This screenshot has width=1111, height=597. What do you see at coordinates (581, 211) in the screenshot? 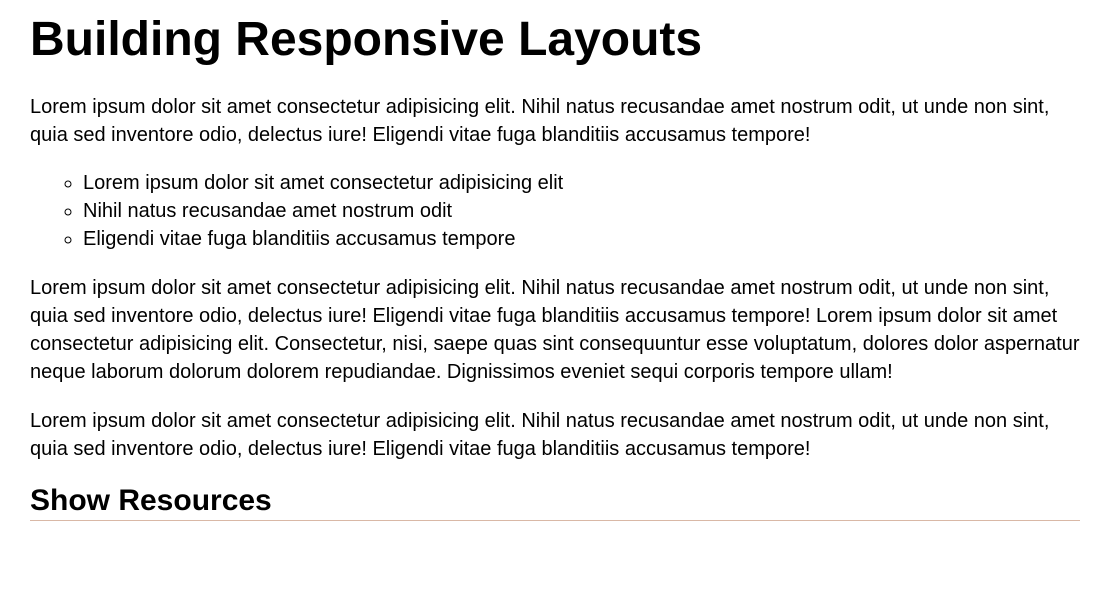
I see `list-item: Nihil natus recusandae amet nostrum odit` at bounding box center [581, 211].